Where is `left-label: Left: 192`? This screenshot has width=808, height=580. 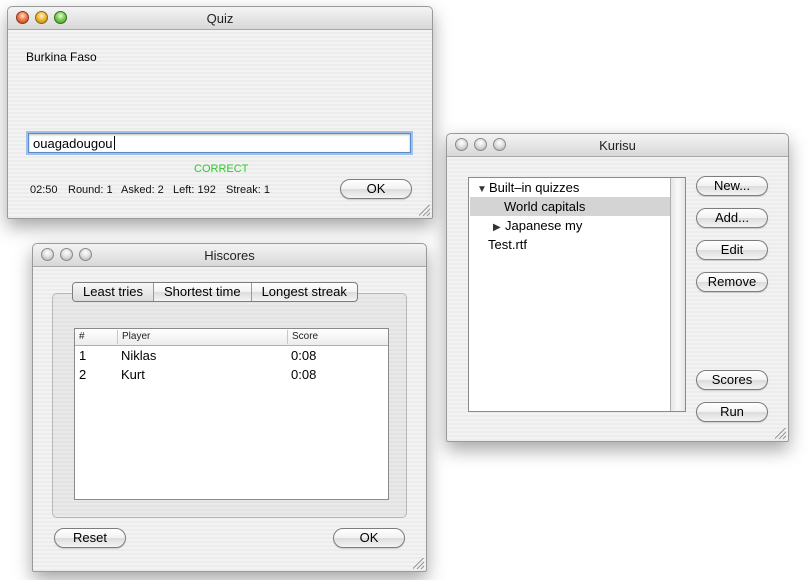
left-label: Left: 192 is located at coordinates (194, 190).